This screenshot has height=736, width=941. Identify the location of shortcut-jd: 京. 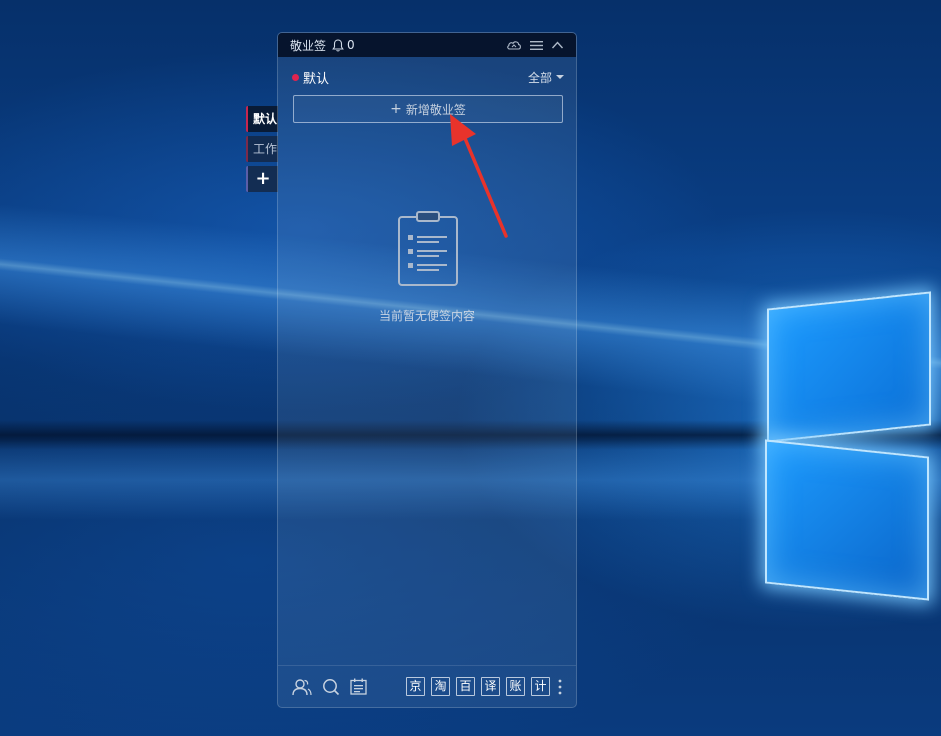
(415, 686).